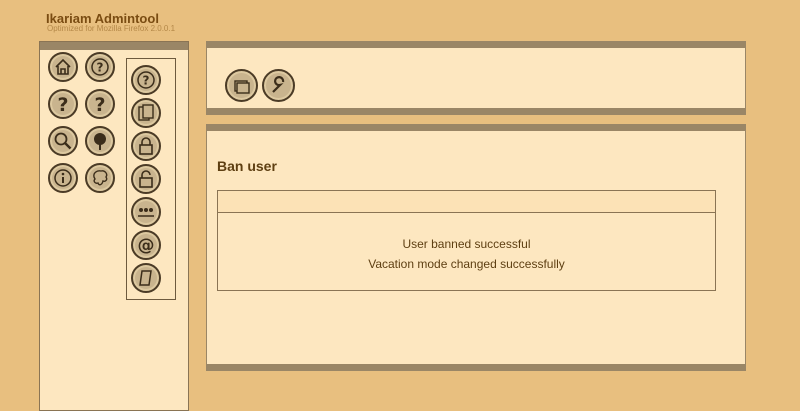 Image resolution: width=800 pixels, height=411 pixels. Describe the element at coordinates (466, 202) in the screenshot. I see `message-box-header` at that location.